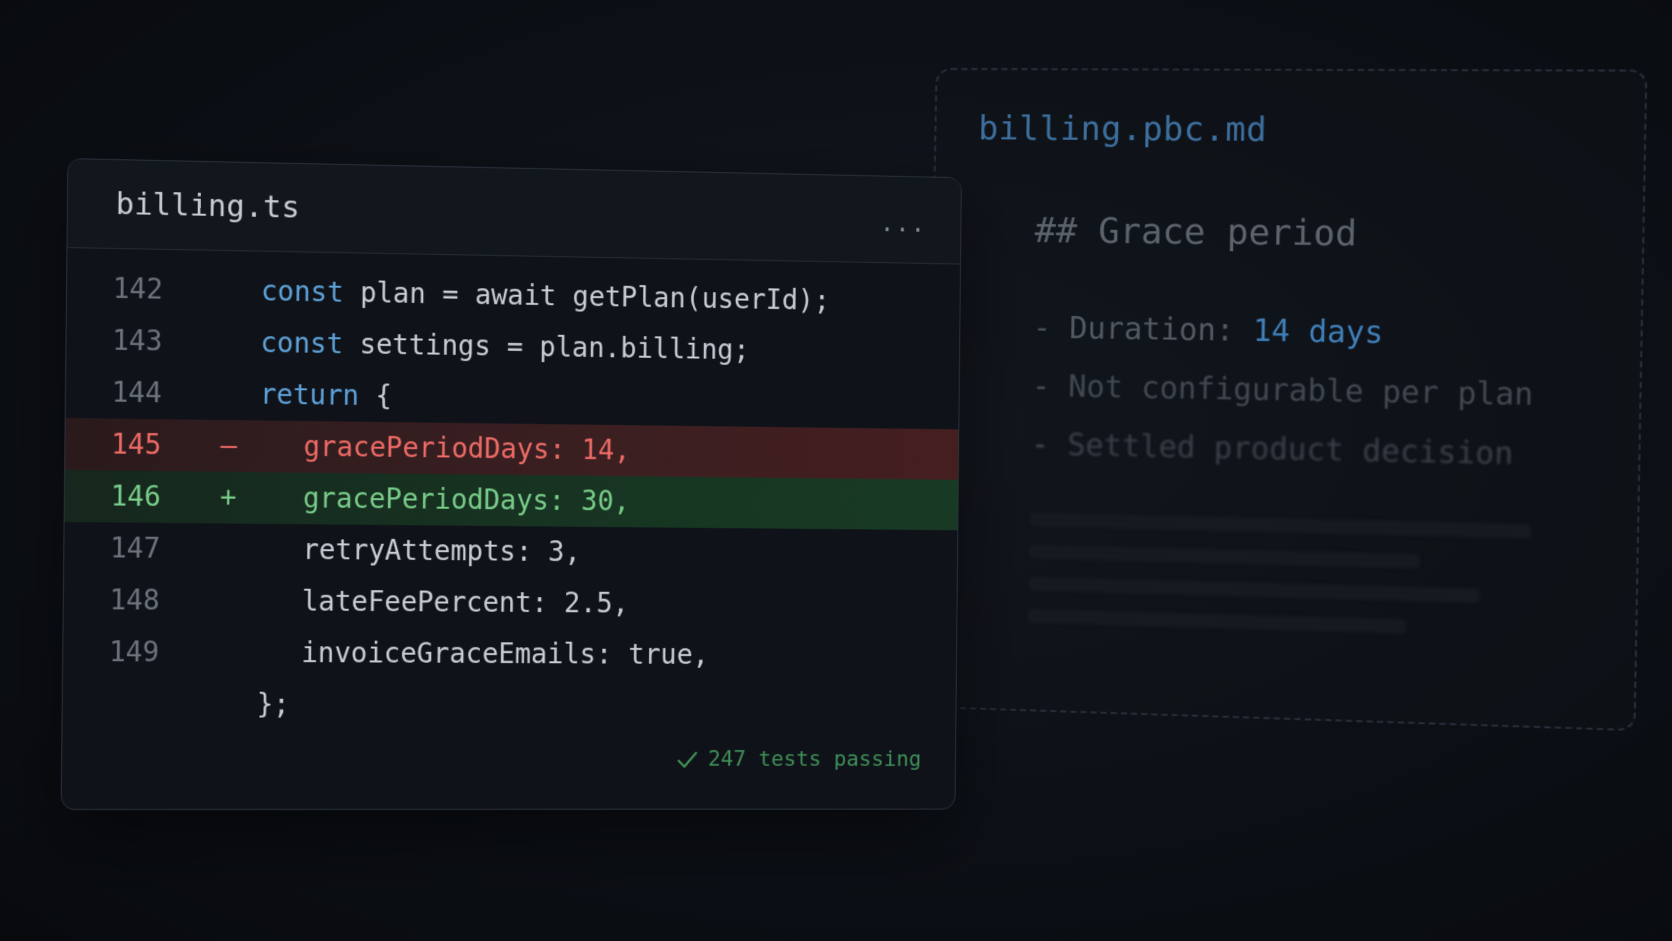 This screenshot has height=941, width=1672. What do you see at coordinates (142, 341) in the screenshot?
I see `line-number: 143` at bounding box center [142, 341].